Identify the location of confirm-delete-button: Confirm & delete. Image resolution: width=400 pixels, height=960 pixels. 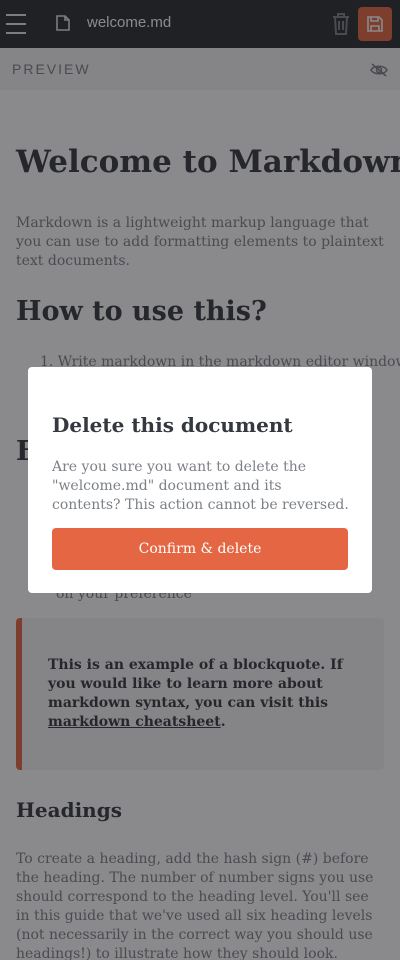
(200, 549).